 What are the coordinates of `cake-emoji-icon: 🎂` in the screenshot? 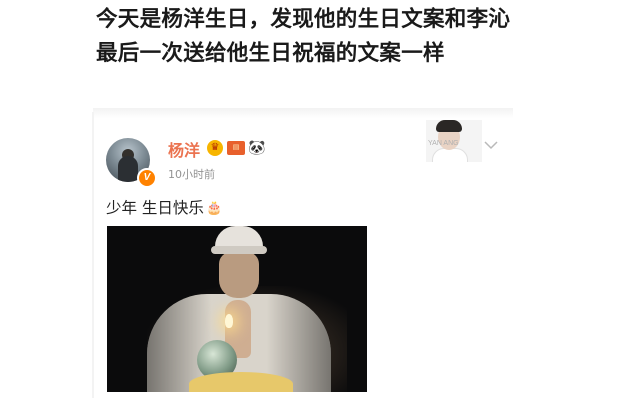 It's located at (214, 208).